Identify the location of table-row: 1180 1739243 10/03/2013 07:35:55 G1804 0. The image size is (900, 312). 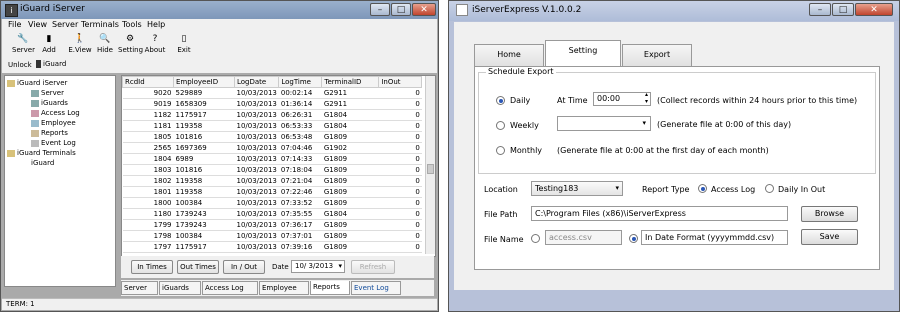
(272, 214).